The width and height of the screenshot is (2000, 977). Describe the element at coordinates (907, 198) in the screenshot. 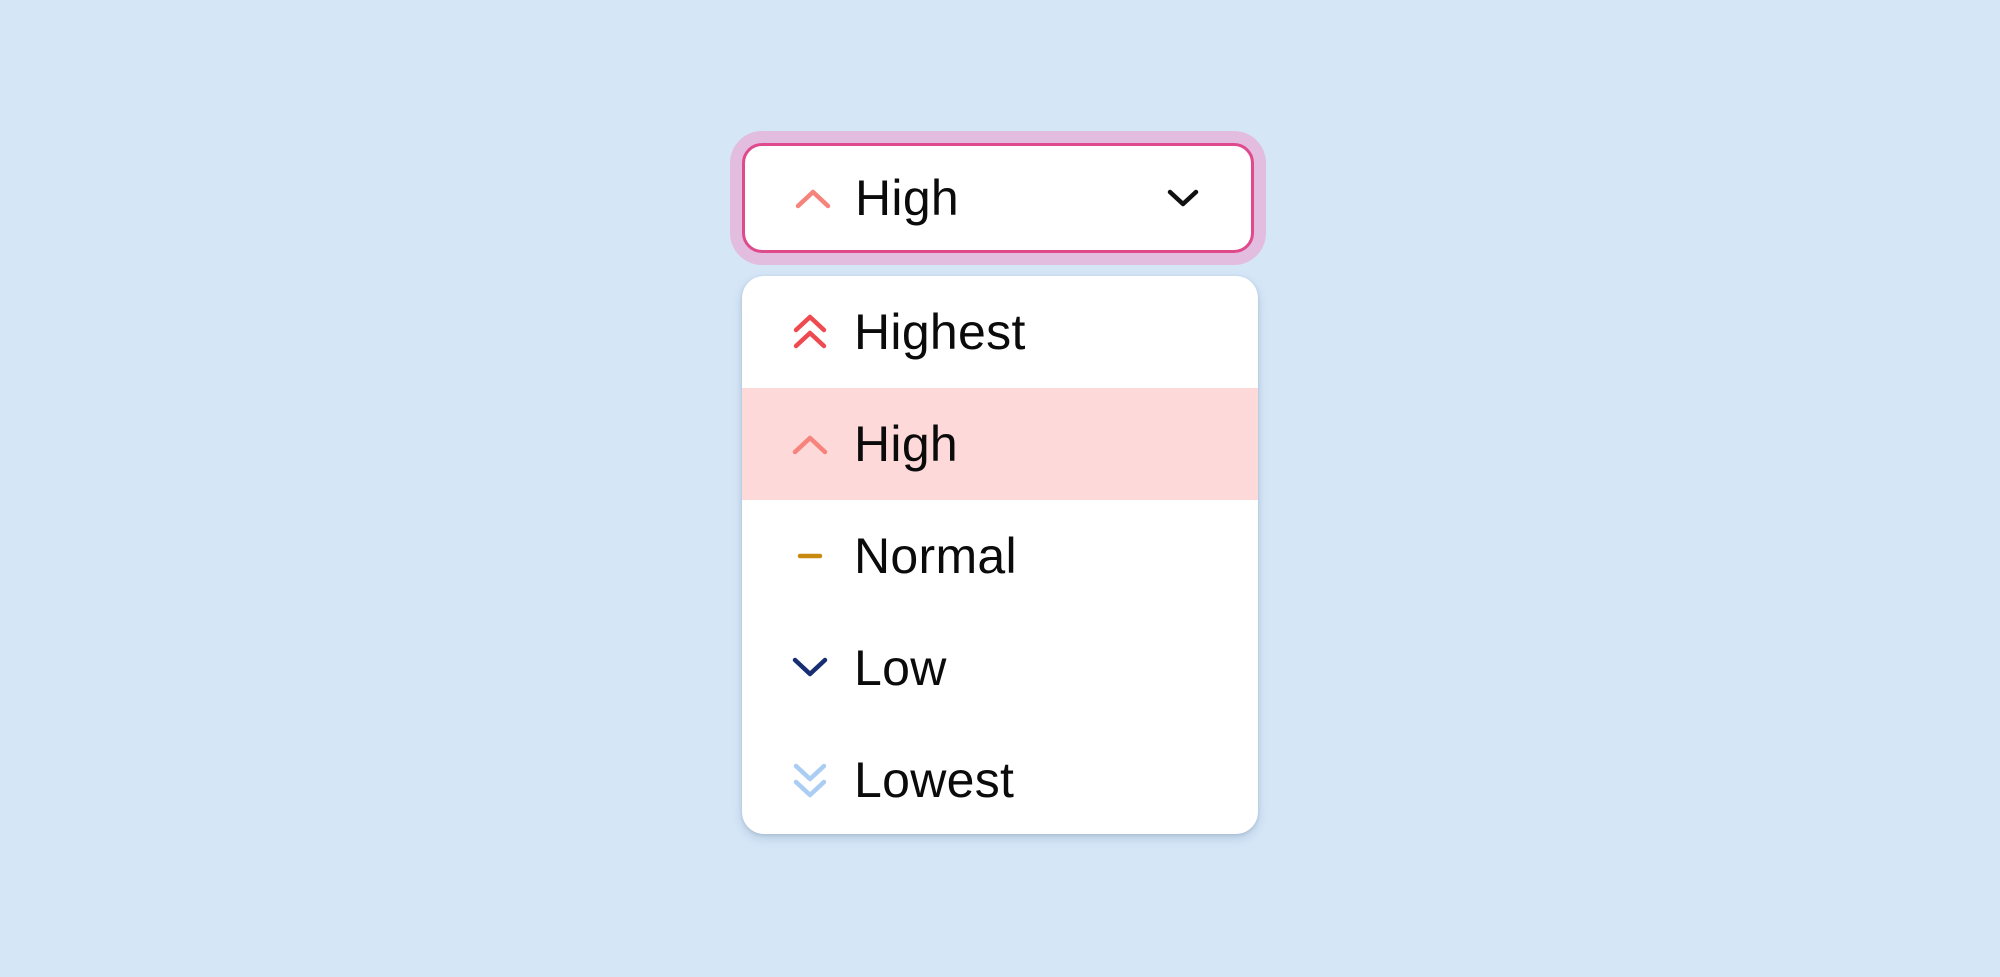

I see `selected-value: High` at that location.